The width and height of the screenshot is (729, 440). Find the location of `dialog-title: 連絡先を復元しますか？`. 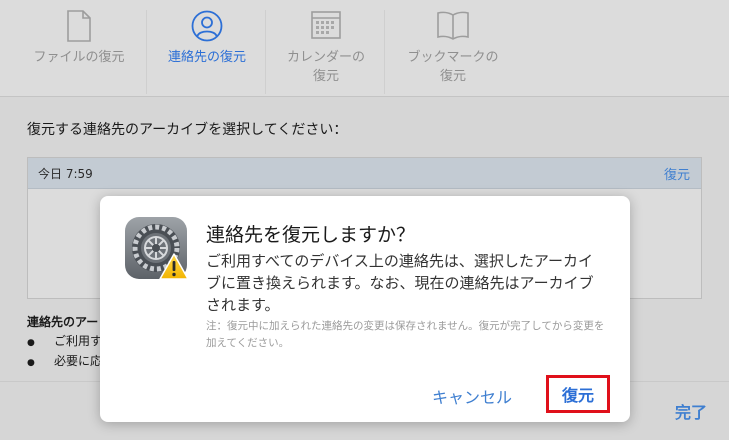

dialog-title: 連絡先を復元しますか？ is located at coordinates (311, 235).